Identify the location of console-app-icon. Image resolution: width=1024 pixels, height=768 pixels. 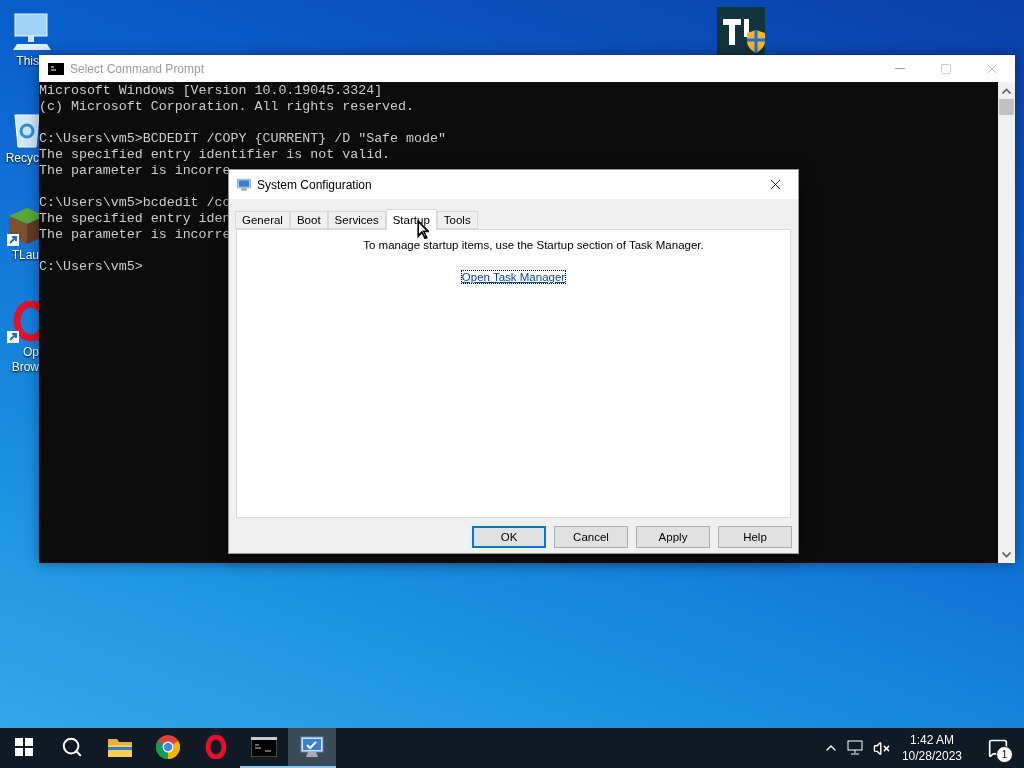
(56, 68).